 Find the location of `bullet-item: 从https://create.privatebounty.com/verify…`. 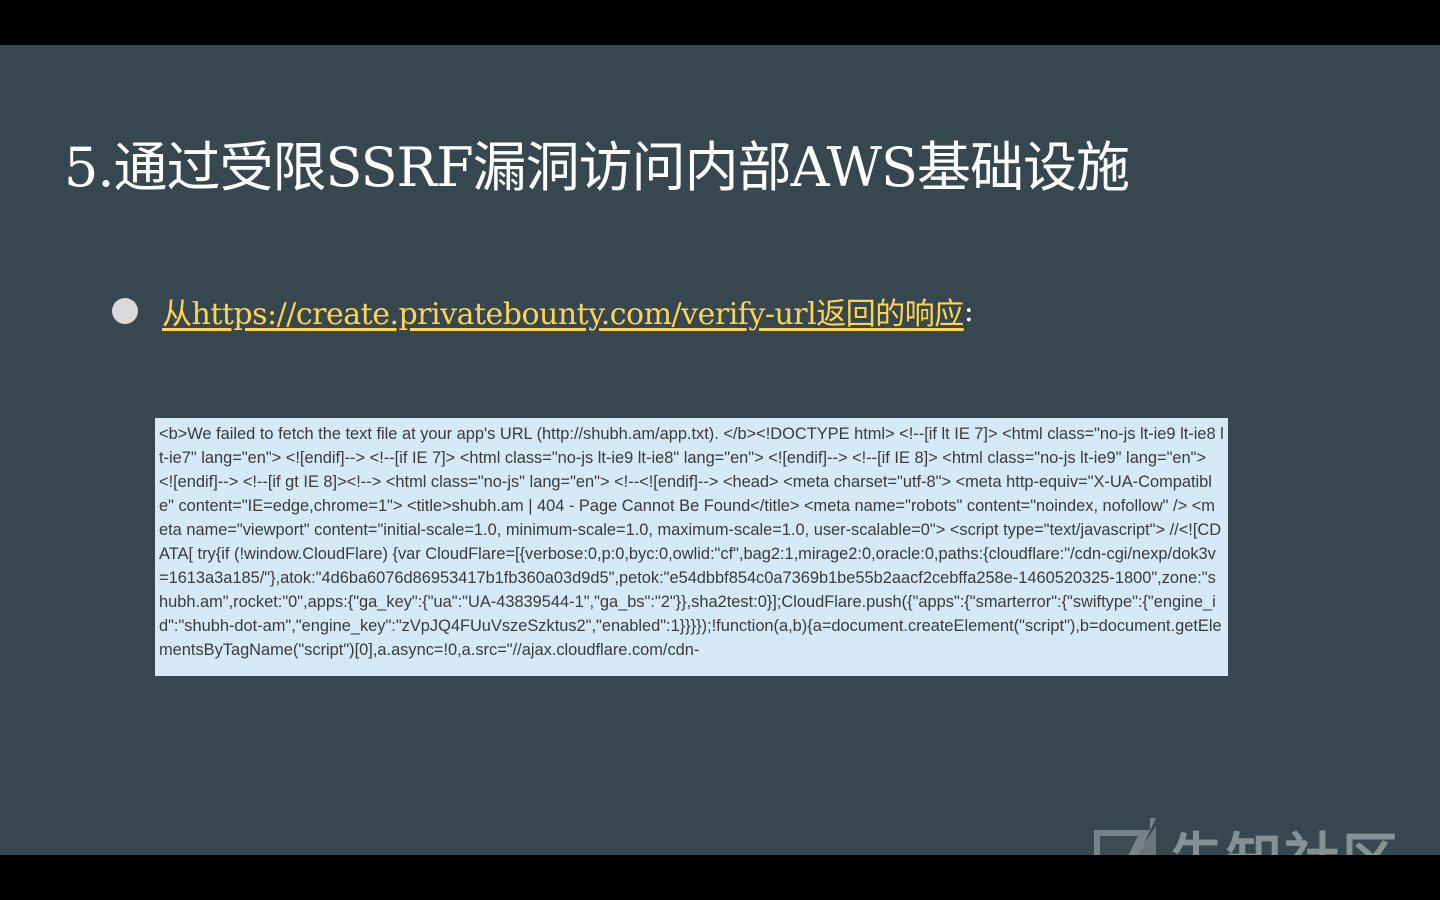

bullet-item: 从https://create.privatebounty.com/verify… is located at coordinates (543, 311).